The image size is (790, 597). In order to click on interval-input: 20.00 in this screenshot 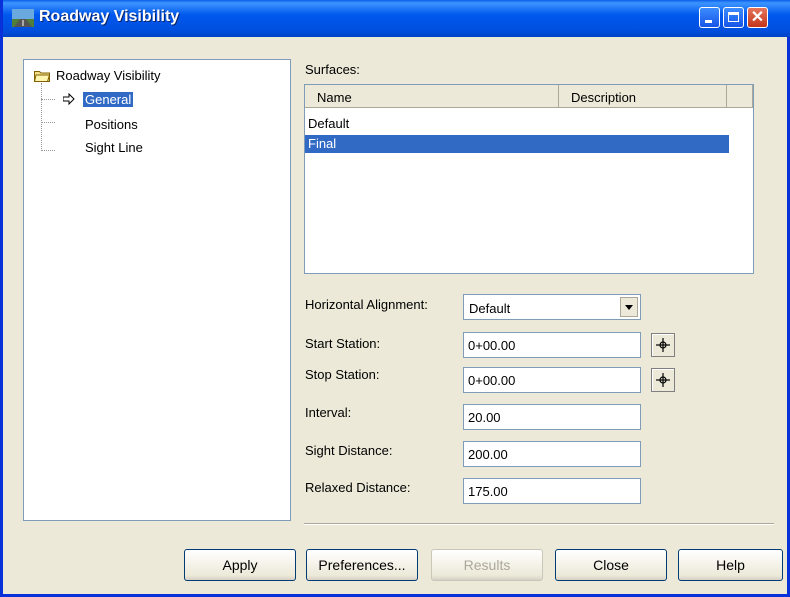, I will do `click(552, 417)`.